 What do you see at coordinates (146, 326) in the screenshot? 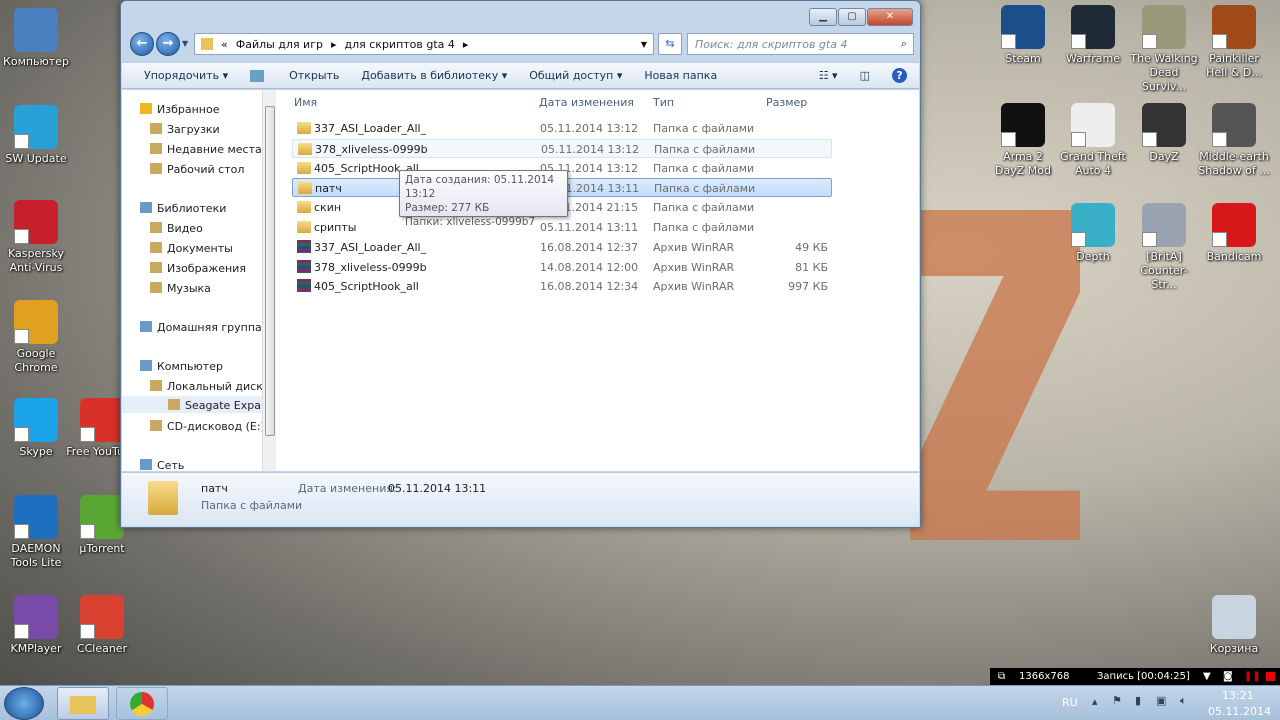
I see `group-icon` at bounding box center [146, 326].